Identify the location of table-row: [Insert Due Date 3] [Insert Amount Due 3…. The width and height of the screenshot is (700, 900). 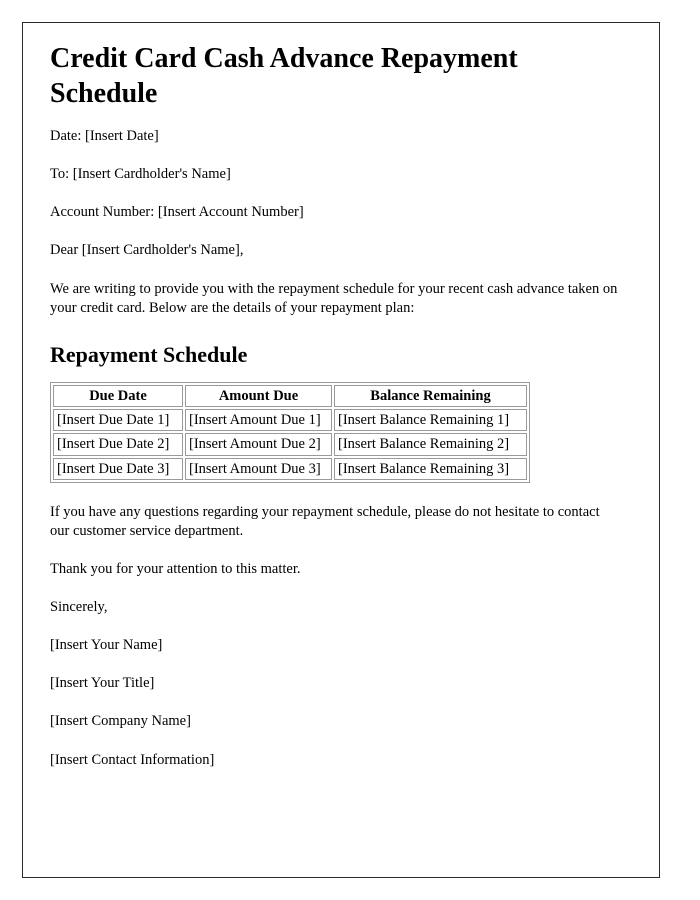
(290, 468).